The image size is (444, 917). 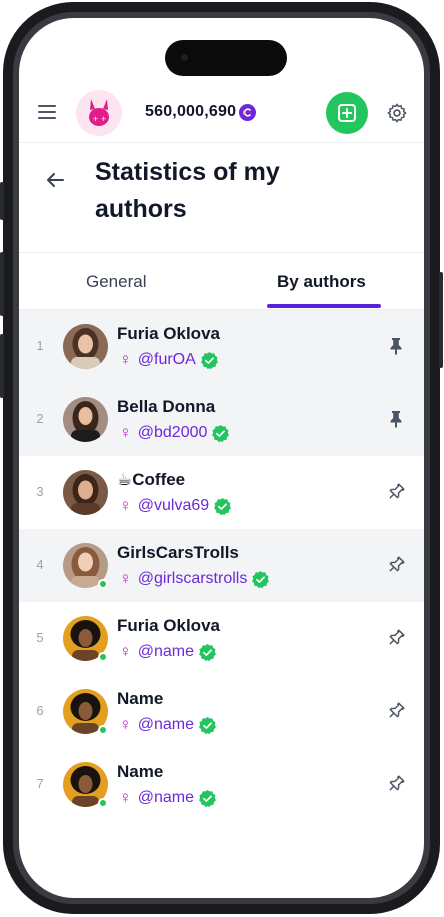 What do you see at coordinates (397, 113) in the screenshot?
I see `gear-icon` at bounding box center [397, 113].